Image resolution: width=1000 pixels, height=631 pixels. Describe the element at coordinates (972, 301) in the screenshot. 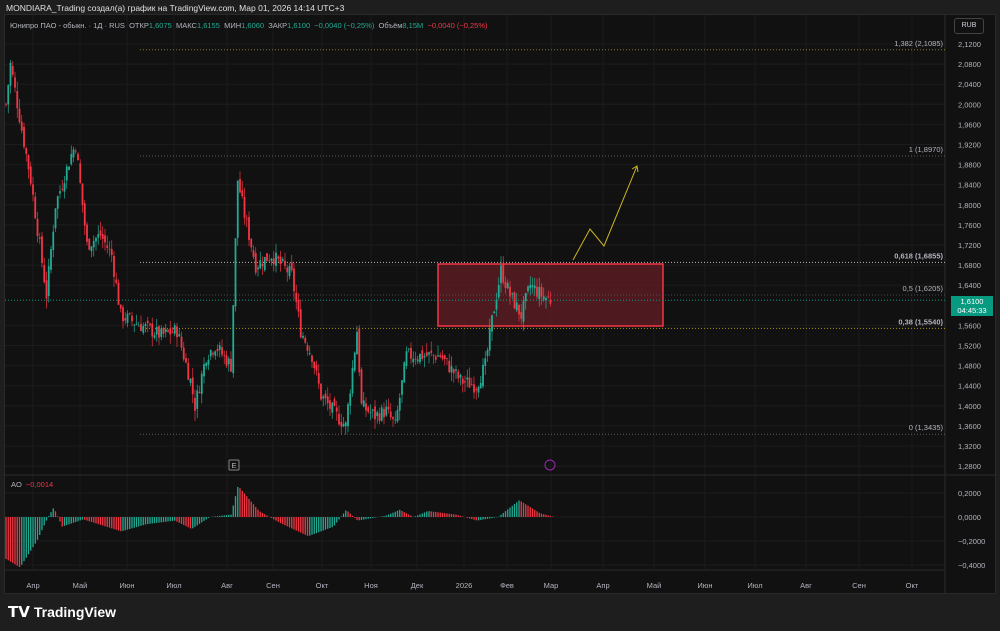

I see `last-price: 1,6100` at that location.